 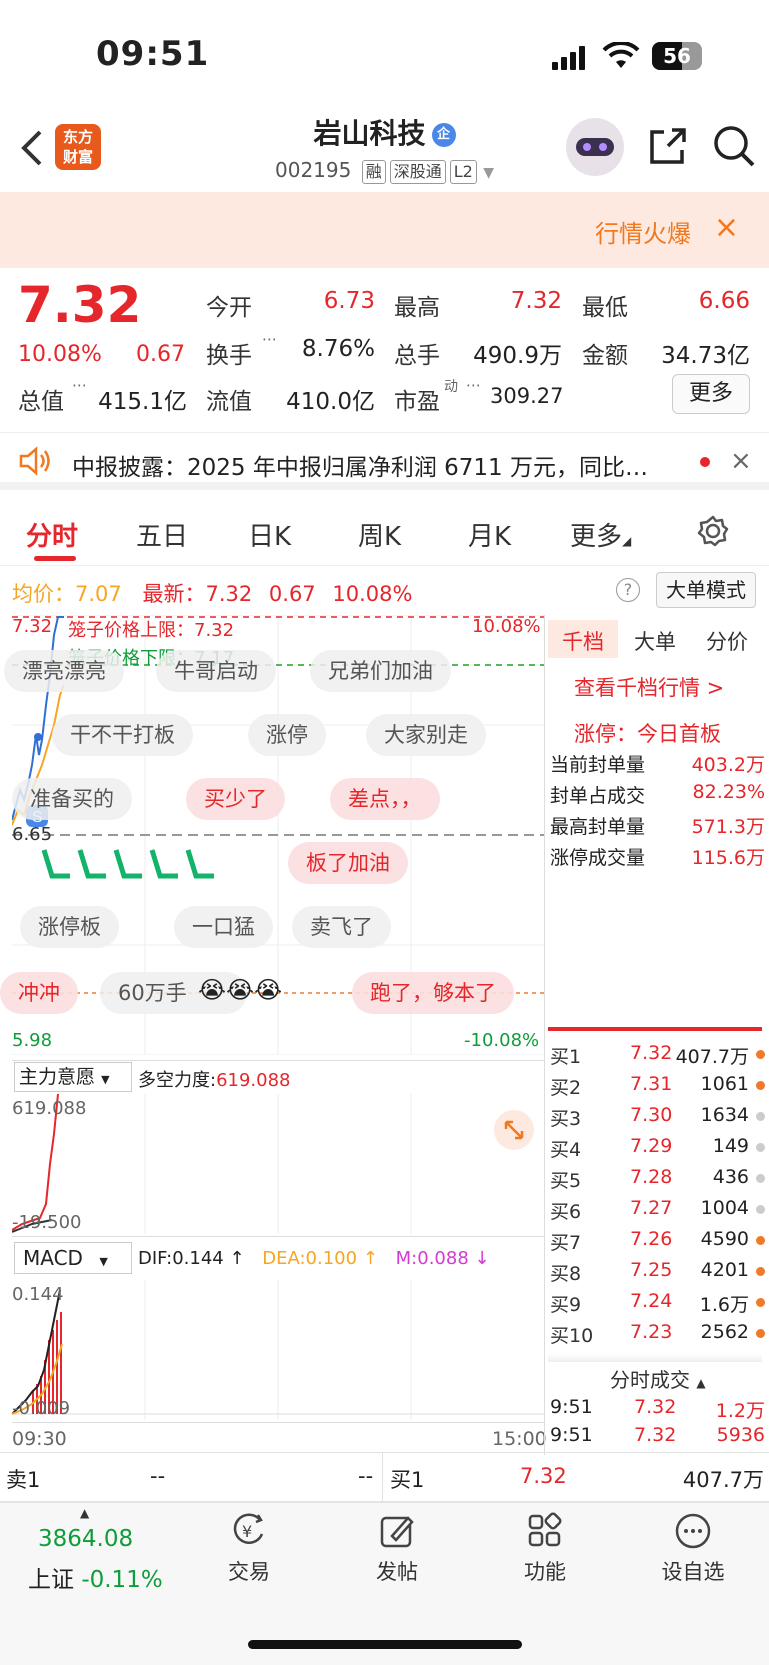 I want to click on macd-chart, so click(x=278, y=1350).